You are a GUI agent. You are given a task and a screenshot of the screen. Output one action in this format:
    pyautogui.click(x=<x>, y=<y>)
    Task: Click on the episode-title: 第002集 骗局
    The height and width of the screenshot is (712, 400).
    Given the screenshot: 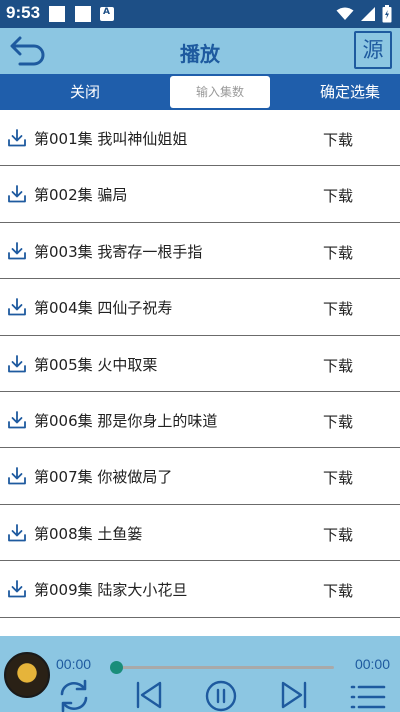 What is the action you would take?
    pyautogui.click(x=81, y=195)
    